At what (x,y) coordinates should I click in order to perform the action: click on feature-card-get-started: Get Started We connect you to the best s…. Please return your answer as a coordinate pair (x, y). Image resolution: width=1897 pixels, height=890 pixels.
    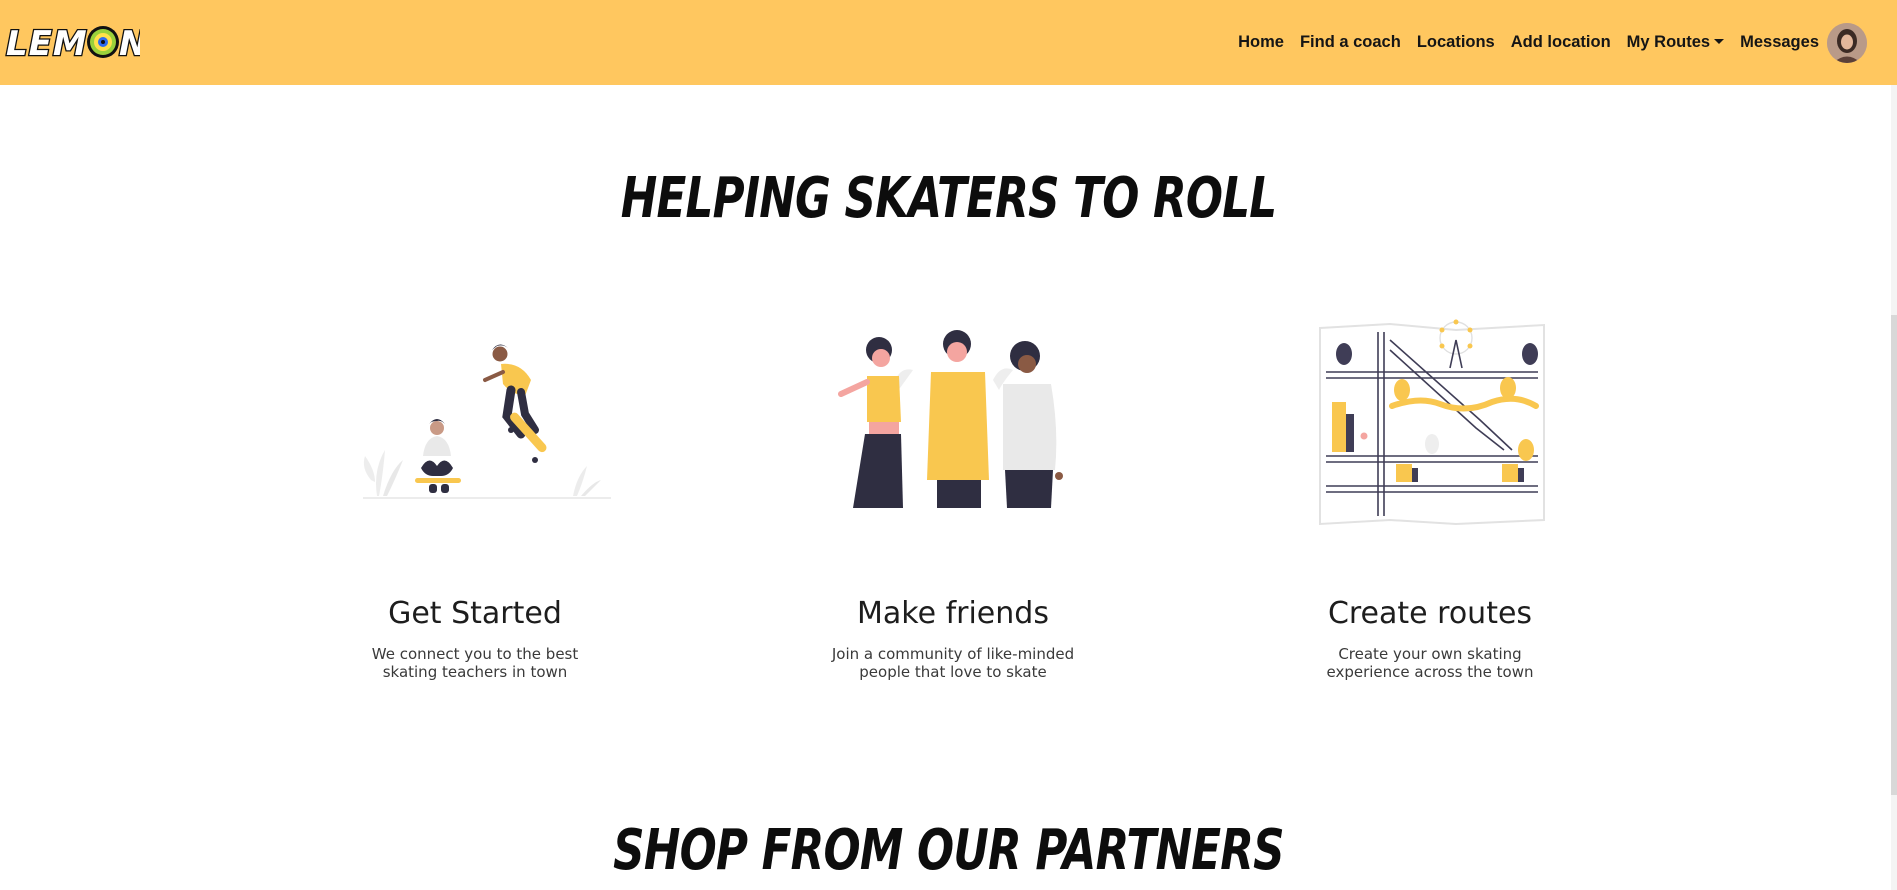
    Looking at the image, I should click on (475, 495).